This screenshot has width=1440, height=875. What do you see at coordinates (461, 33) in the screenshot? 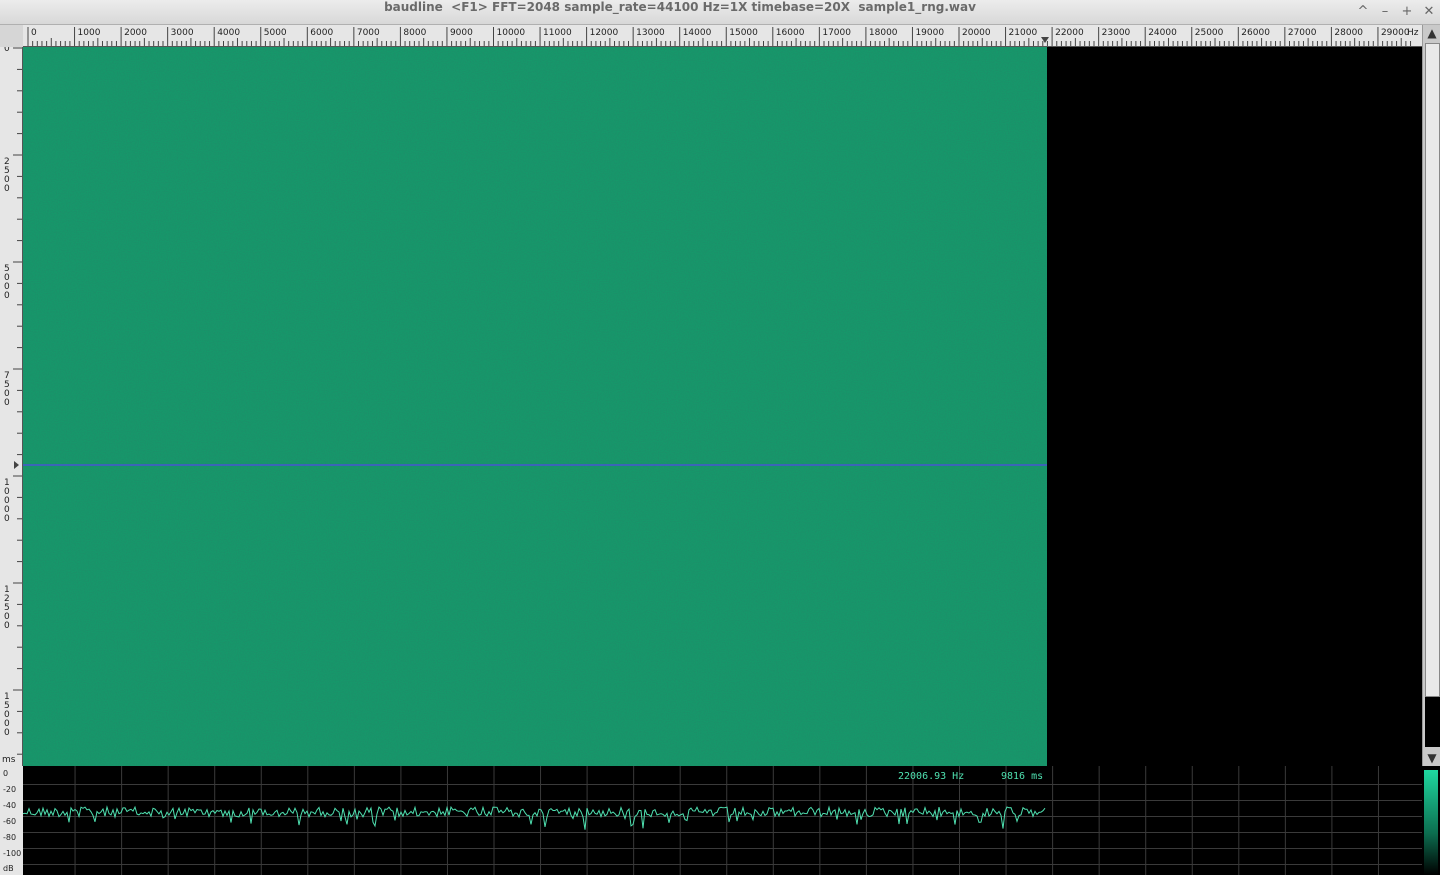
I see `freq-tick-label: 9000` at bounding box center [461, 33].